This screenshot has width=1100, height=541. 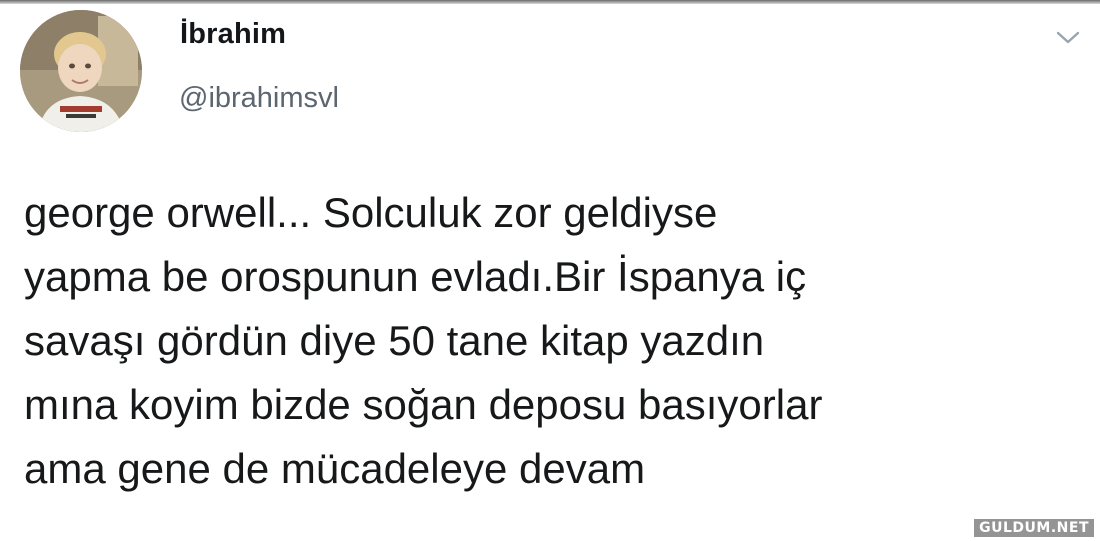 I want to click on tweet-text-line: yapma be orospunun evladı.Bir İspanya iç, so click(x=415, y=276).